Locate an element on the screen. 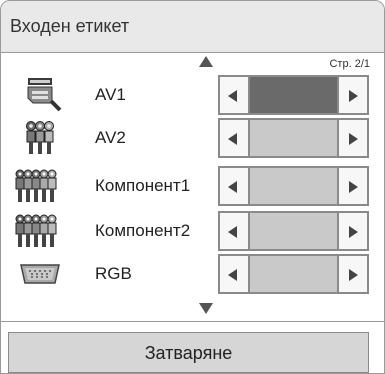 The image size is (385, 374). label-selector-component2 is located at coordinates (293, 231).